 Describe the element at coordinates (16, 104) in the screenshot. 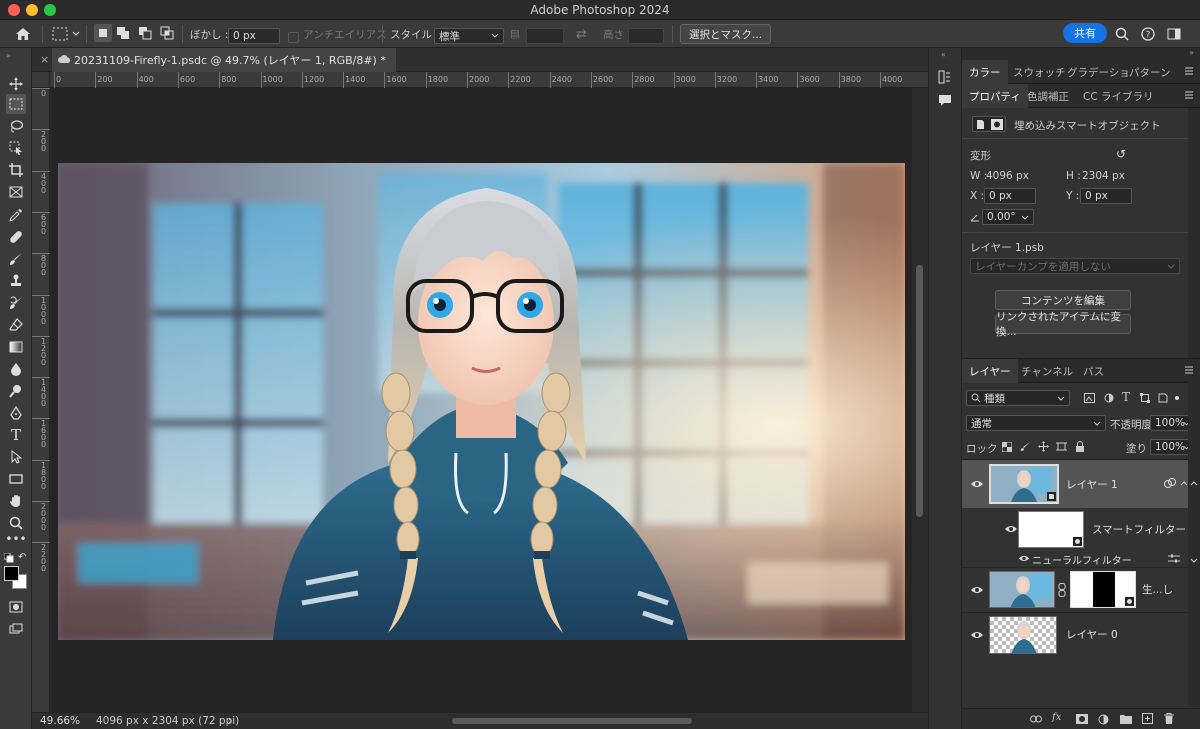

I see `marquee-tool` at that location.